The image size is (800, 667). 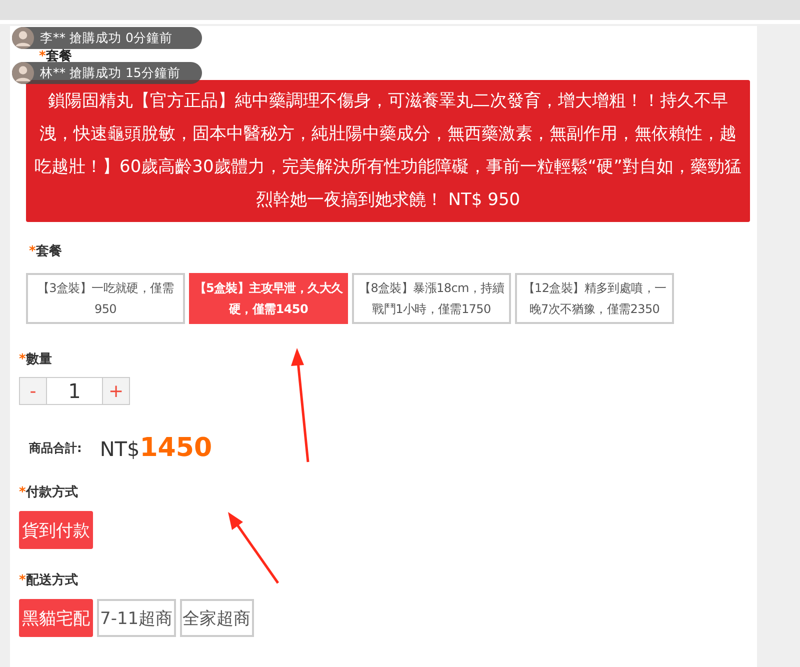 I want to click on field-label: 付款方式, so click(x=52, y=492).